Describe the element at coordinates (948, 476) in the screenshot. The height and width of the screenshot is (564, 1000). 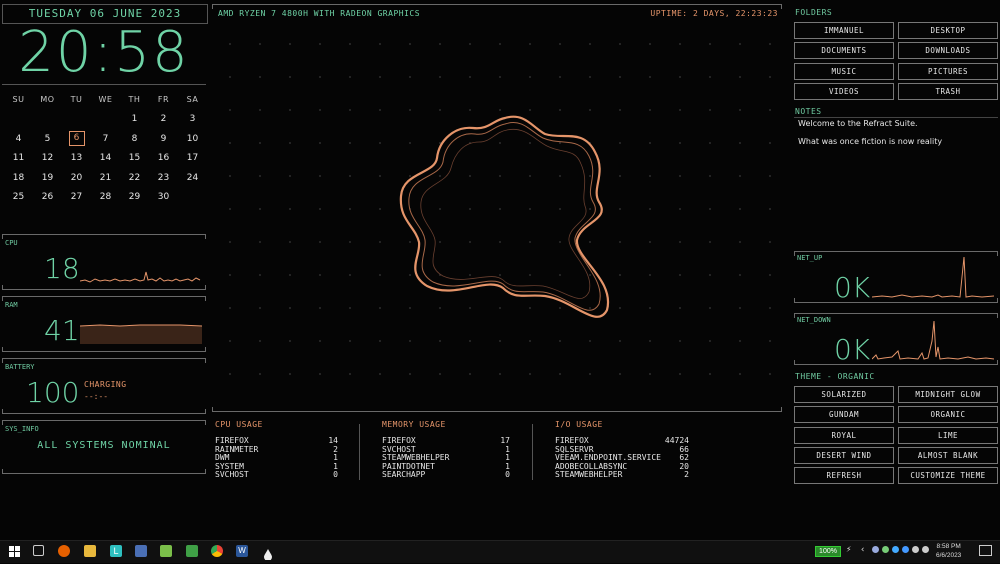
I see `theme-button-customize-theme: CUSTOMIZE THEME` at that location.